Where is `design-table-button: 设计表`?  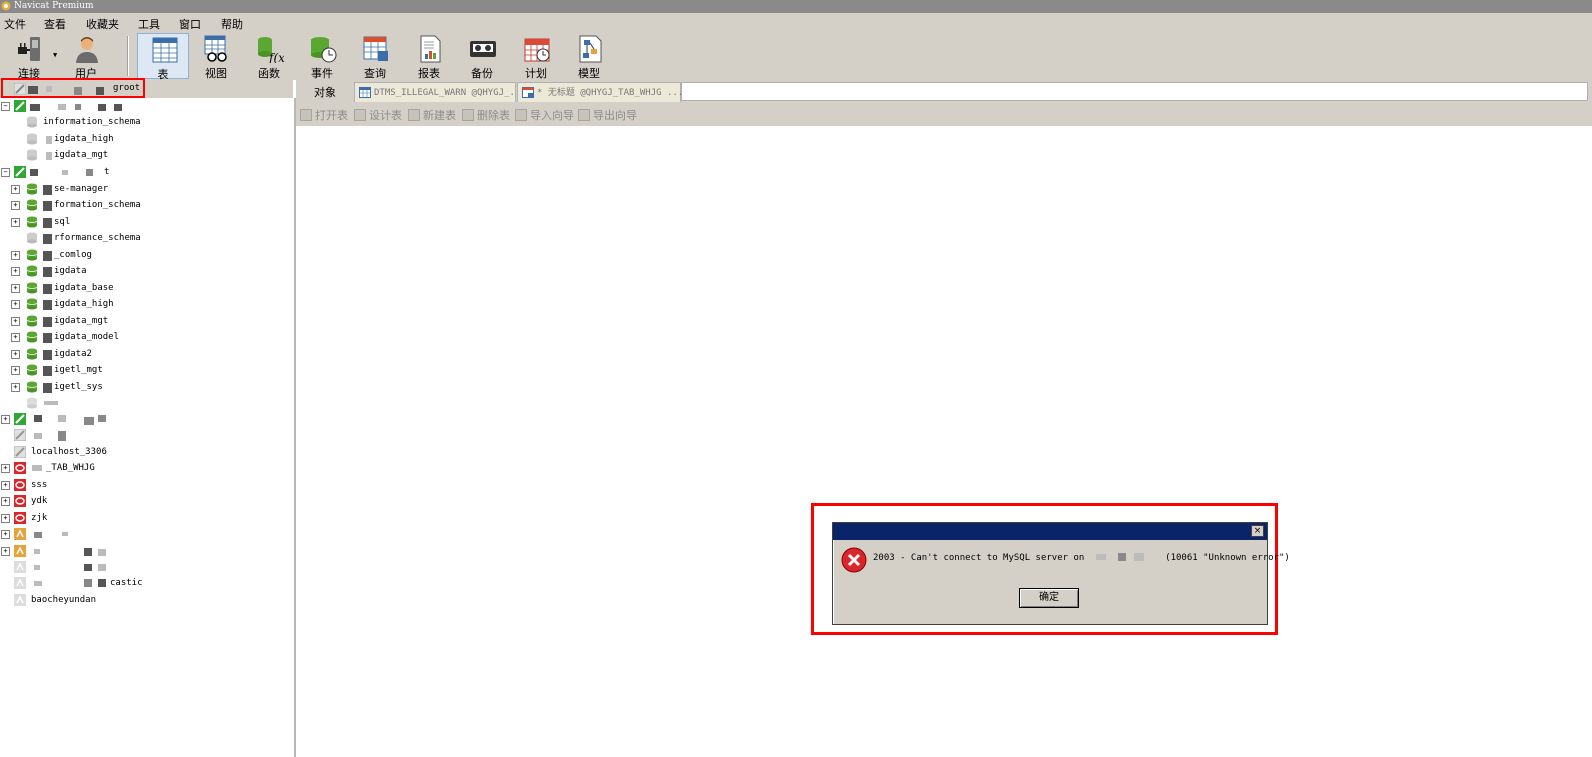 design-table-button: 设计表 is located at coordinates (378, 115).